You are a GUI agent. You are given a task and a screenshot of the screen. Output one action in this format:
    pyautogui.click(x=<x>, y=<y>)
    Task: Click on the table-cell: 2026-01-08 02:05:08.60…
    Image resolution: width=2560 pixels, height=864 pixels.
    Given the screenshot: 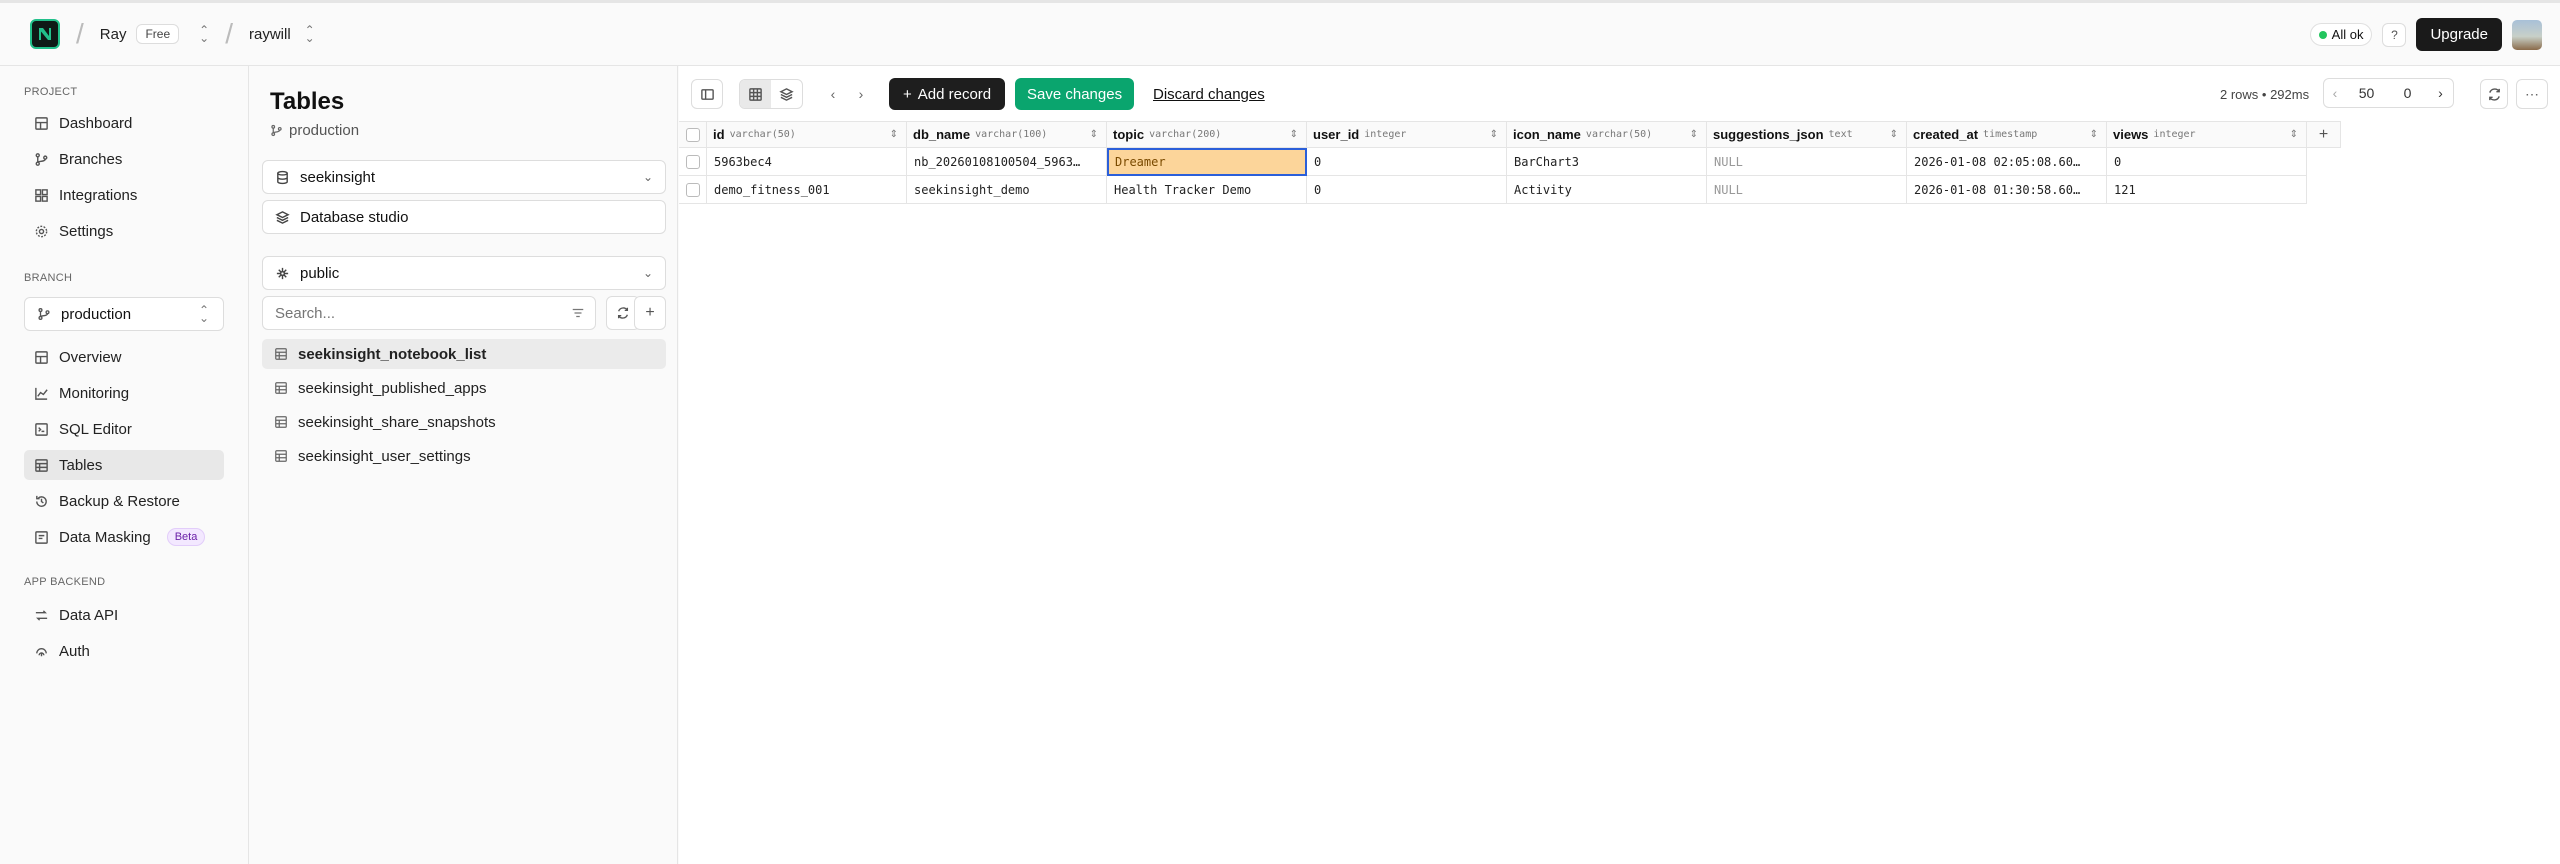 What is the action you would take?
    pyautogui.click(x=2007, y=162)
    